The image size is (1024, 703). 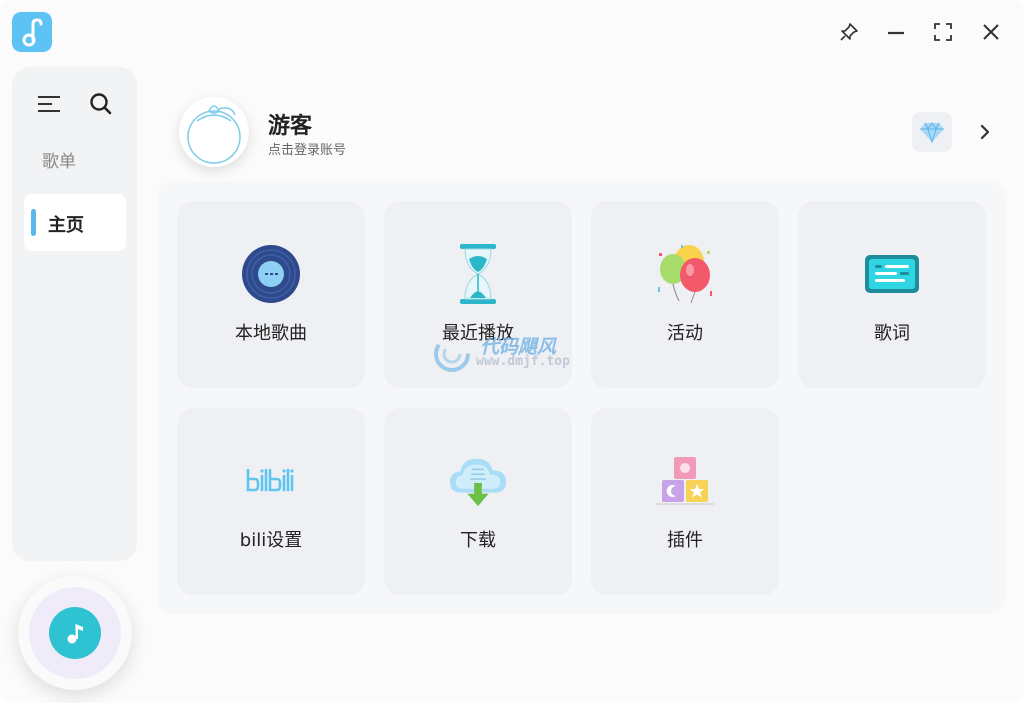 I want to click on pin-button, so click(x=849, y=32).